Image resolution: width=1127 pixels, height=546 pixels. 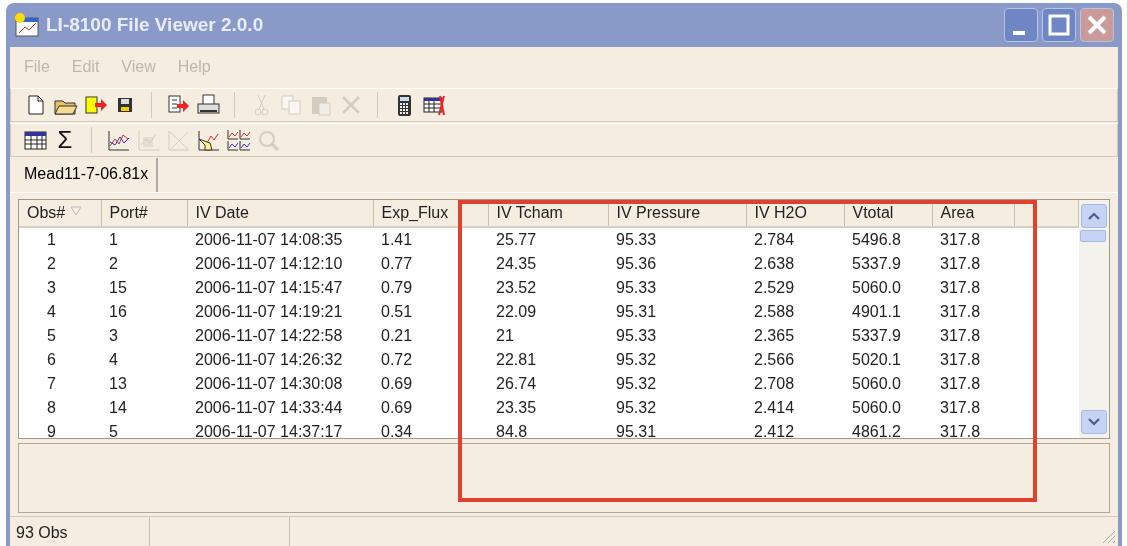 What do you see at coordinates (269, 384) in the screenshot?
I see `table-cell-text: 2006-11-07 14:30:08` at bounding box center [269, 384].